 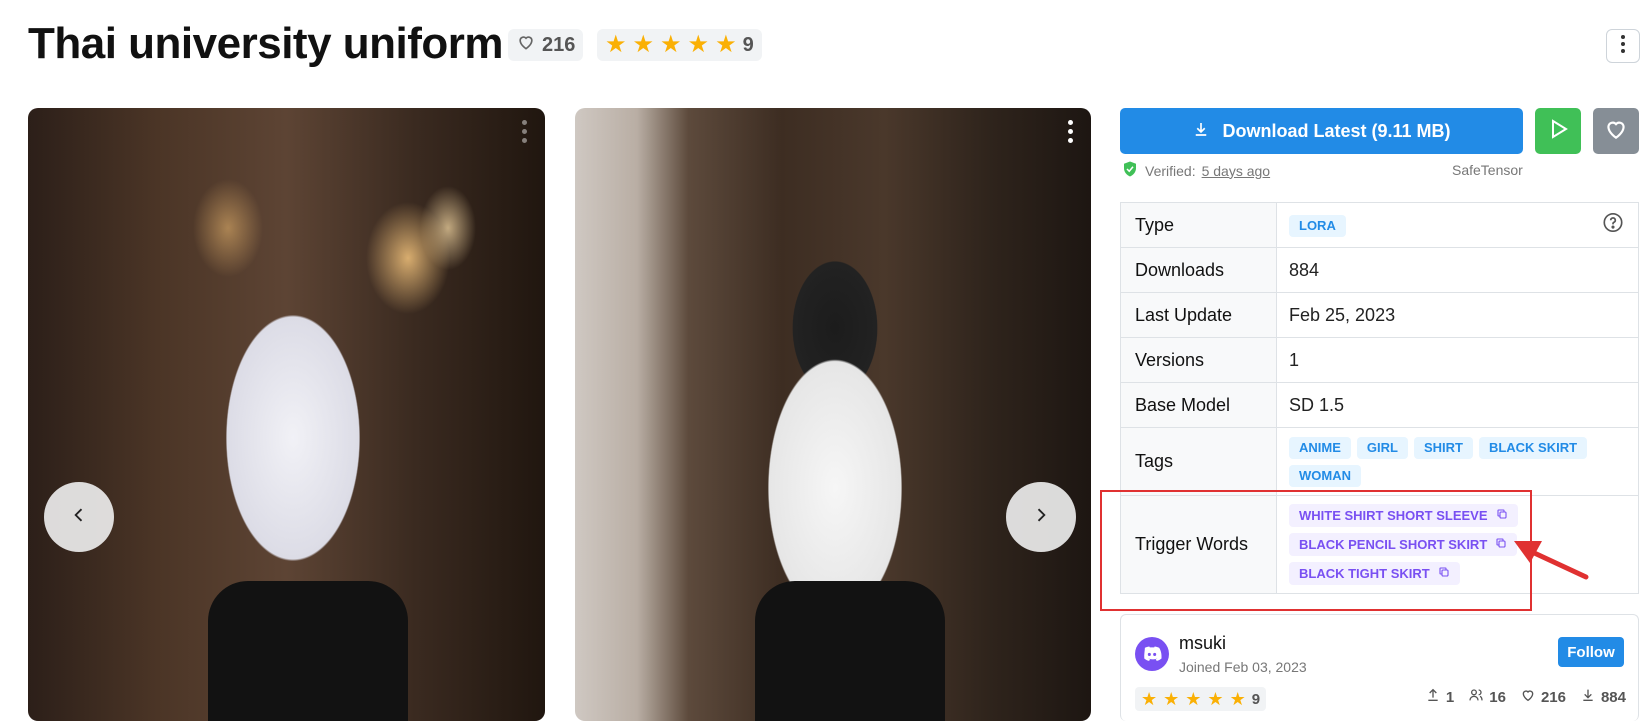 I want to click on favorites-stat: 216, so click(x=1543, y=697).